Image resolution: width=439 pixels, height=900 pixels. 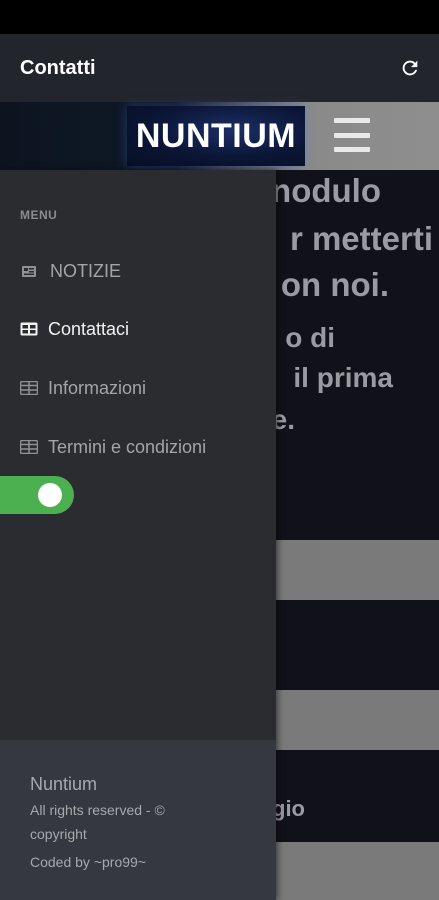 I want to click on hamburger-menu-icon, so click(x=352, y=135).